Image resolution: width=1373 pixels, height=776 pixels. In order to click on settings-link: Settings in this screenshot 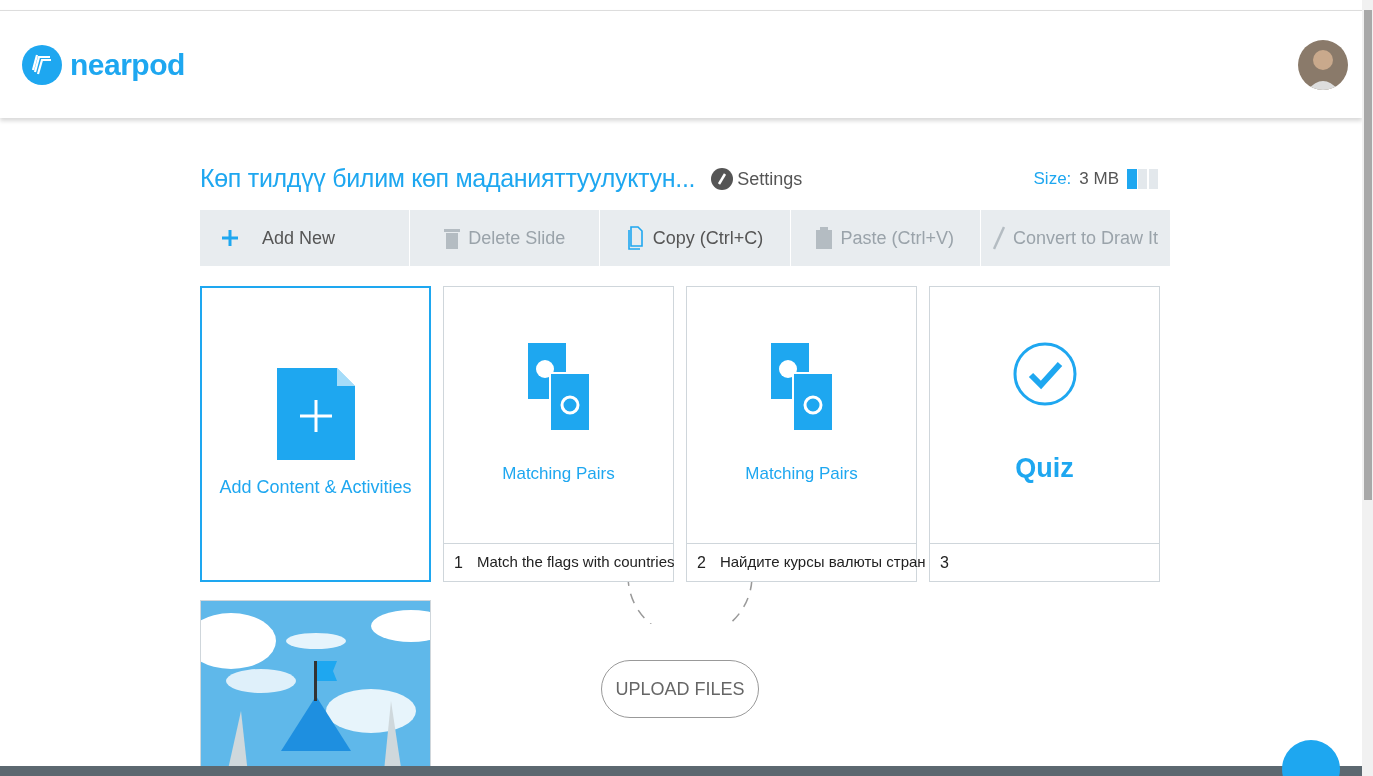, I will do `click(757, 179)`.